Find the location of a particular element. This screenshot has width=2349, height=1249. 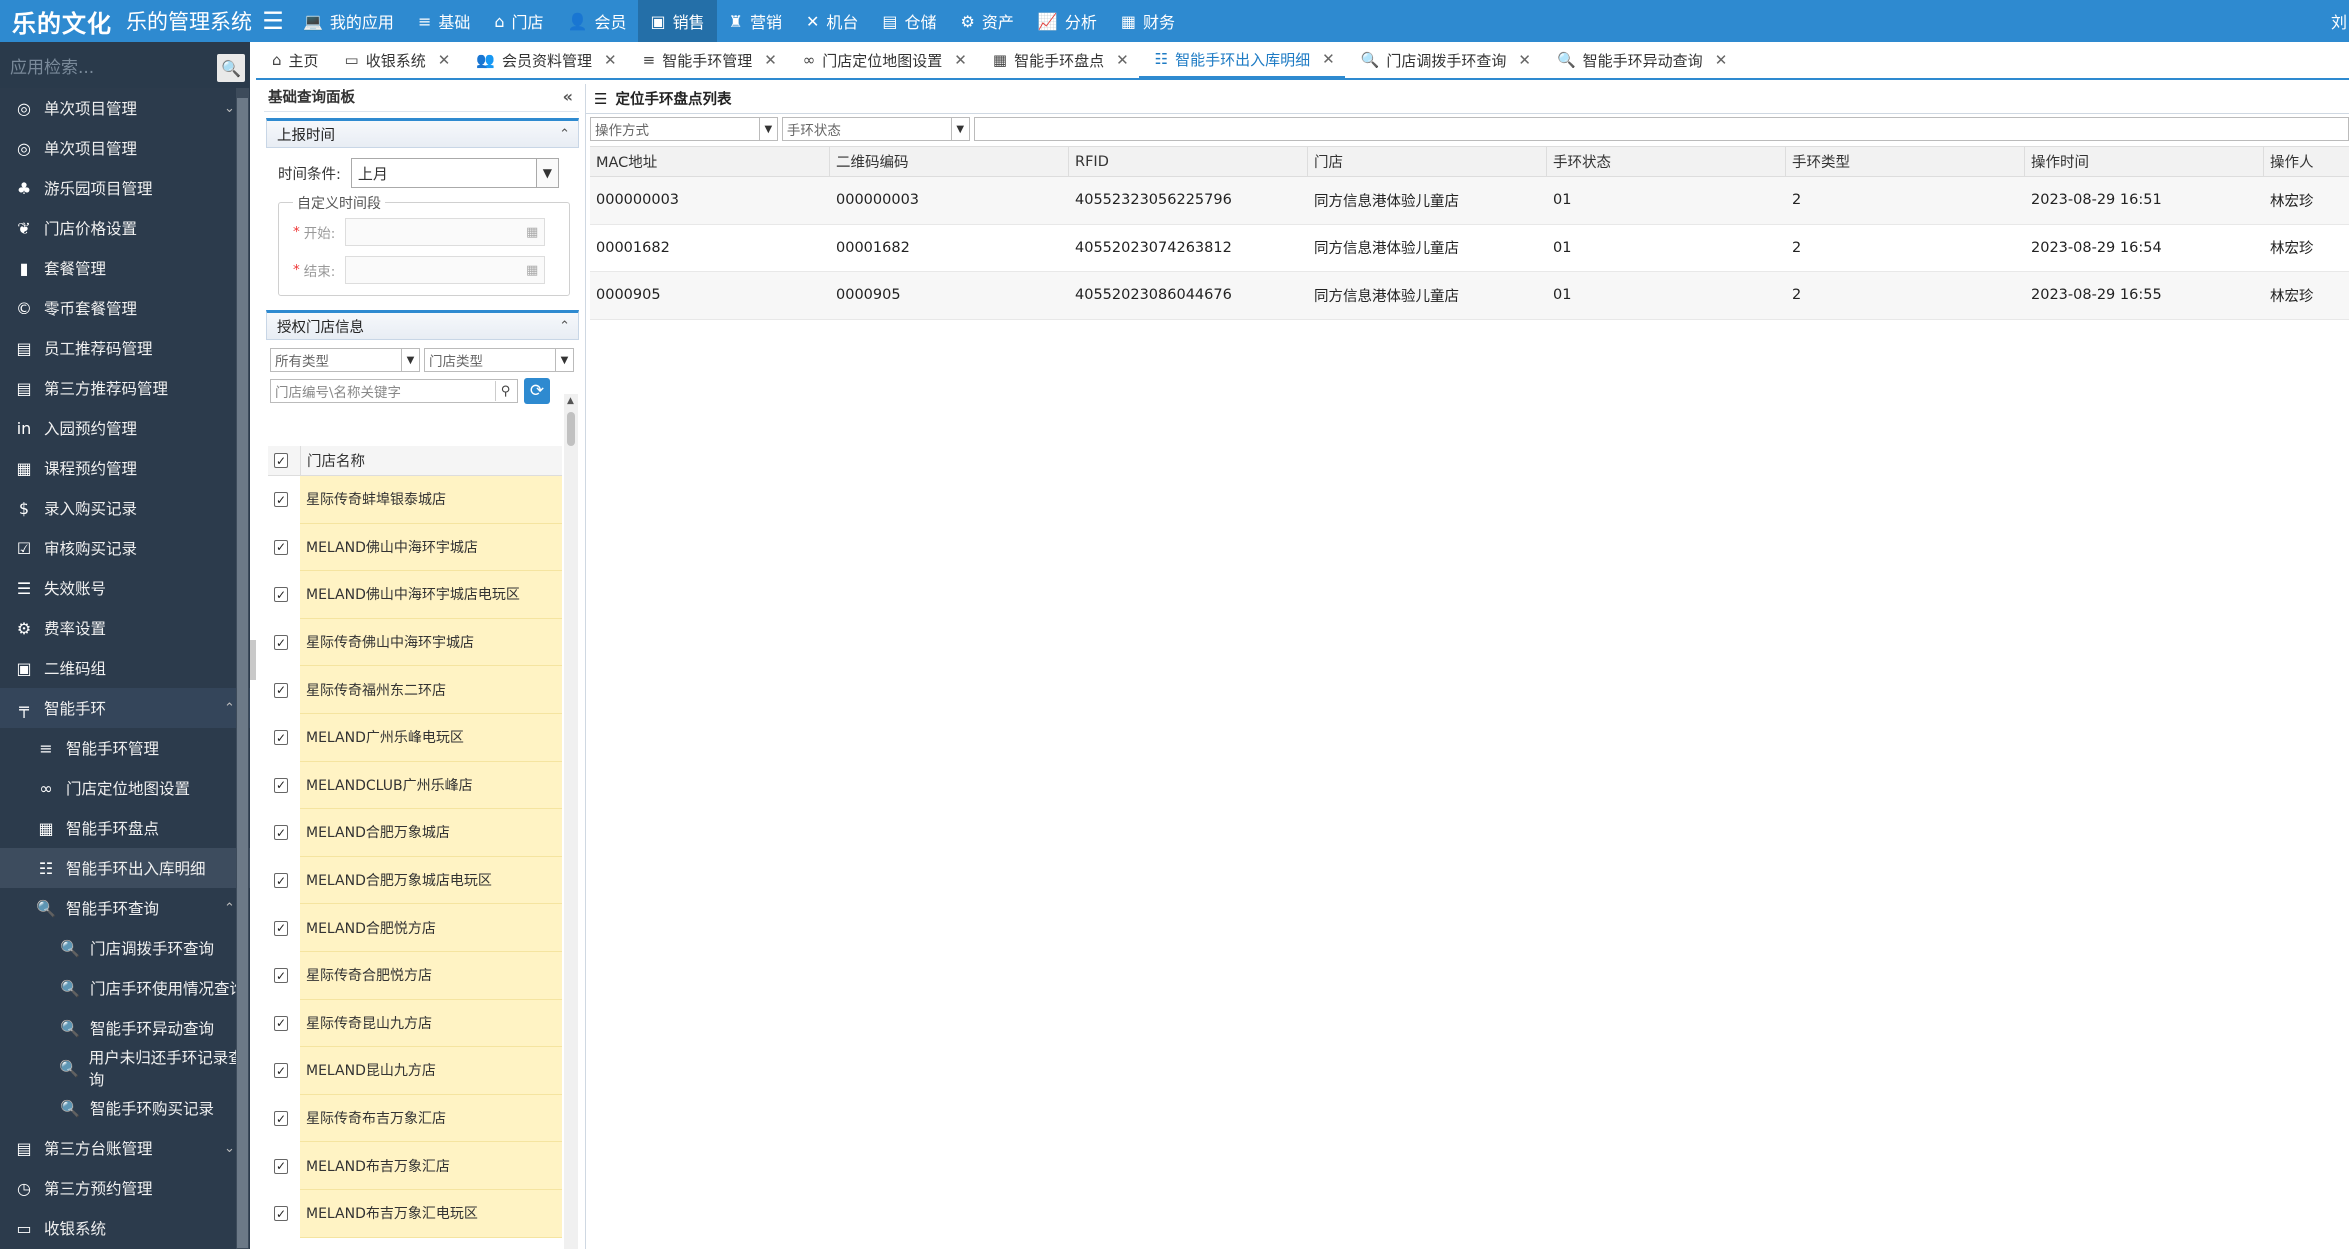

grid-column-header: 门店 is located at coordinates (1427, 161).